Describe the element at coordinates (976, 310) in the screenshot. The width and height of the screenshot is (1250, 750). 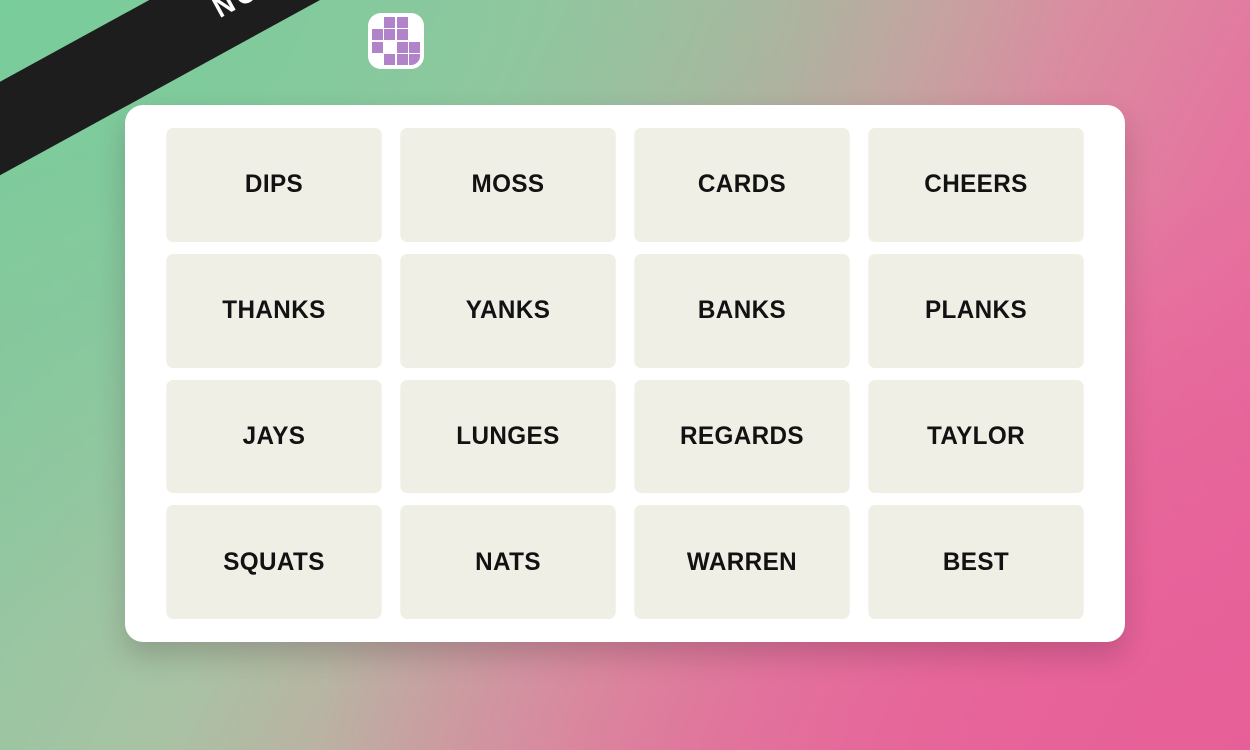
I see `word-tile: PLANKS` at that location.